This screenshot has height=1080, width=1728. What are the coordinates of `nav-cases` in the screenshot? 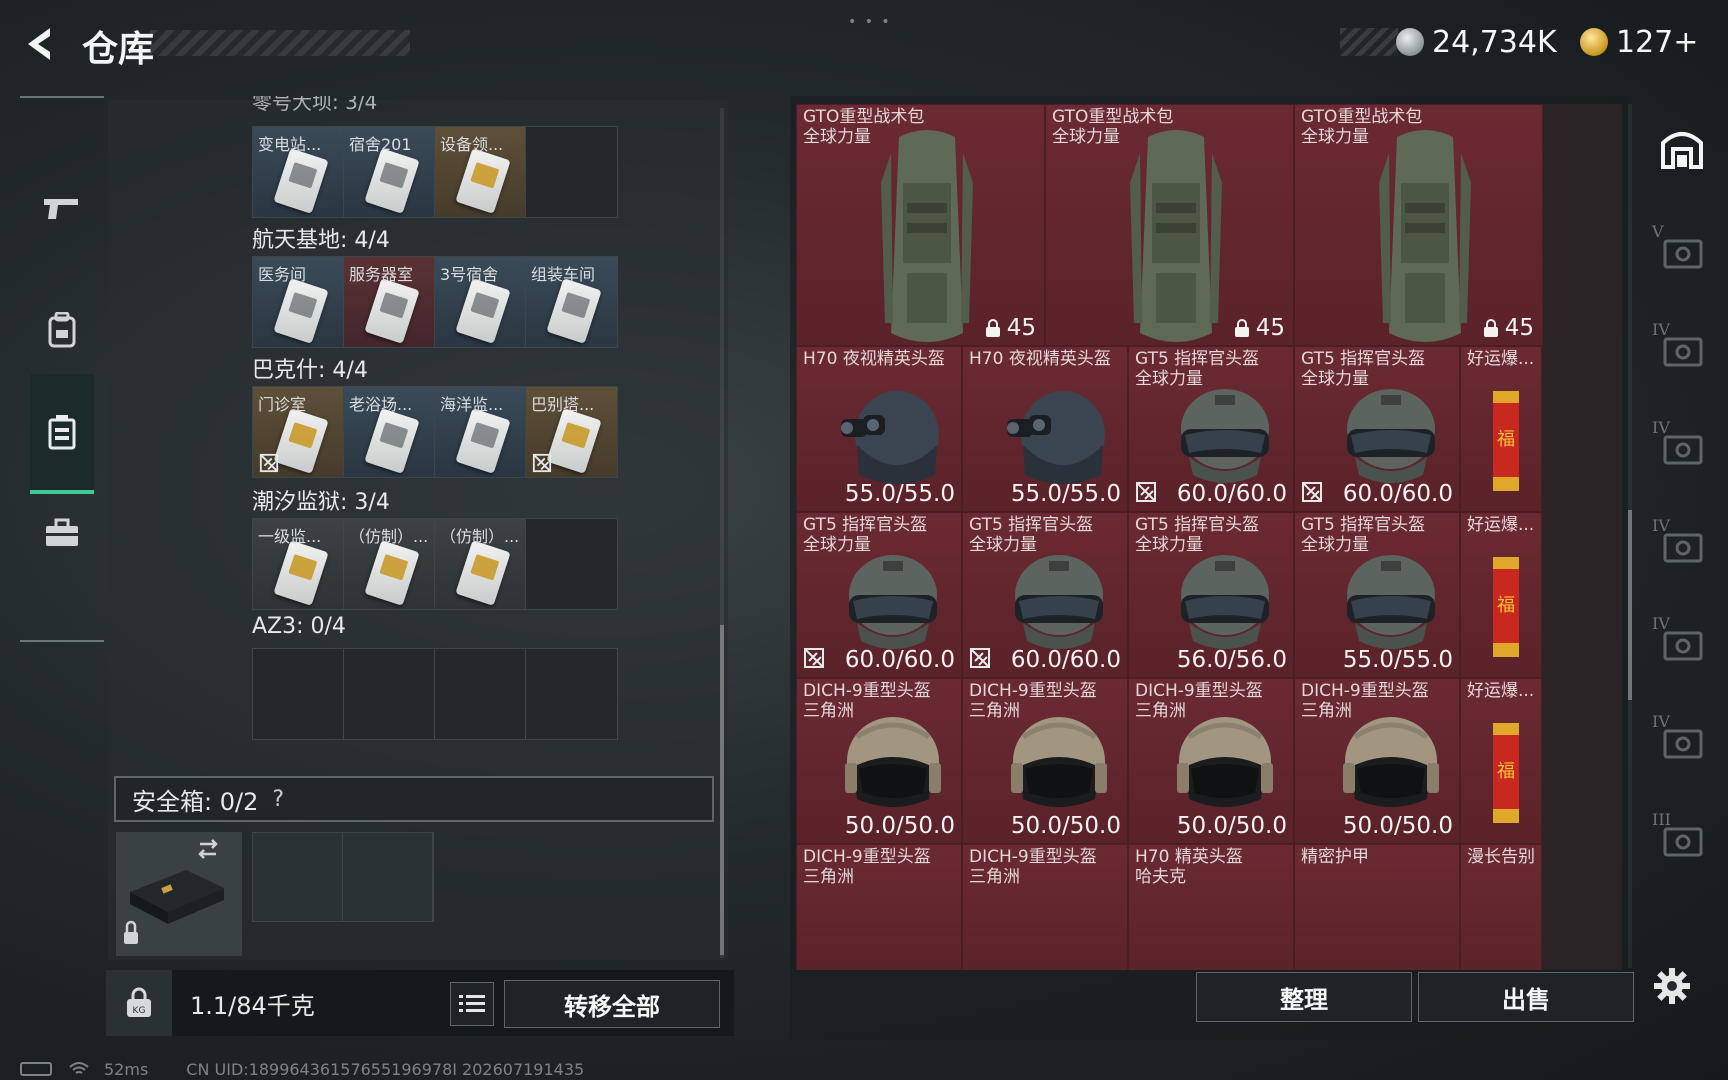 It's located at (62, 533).